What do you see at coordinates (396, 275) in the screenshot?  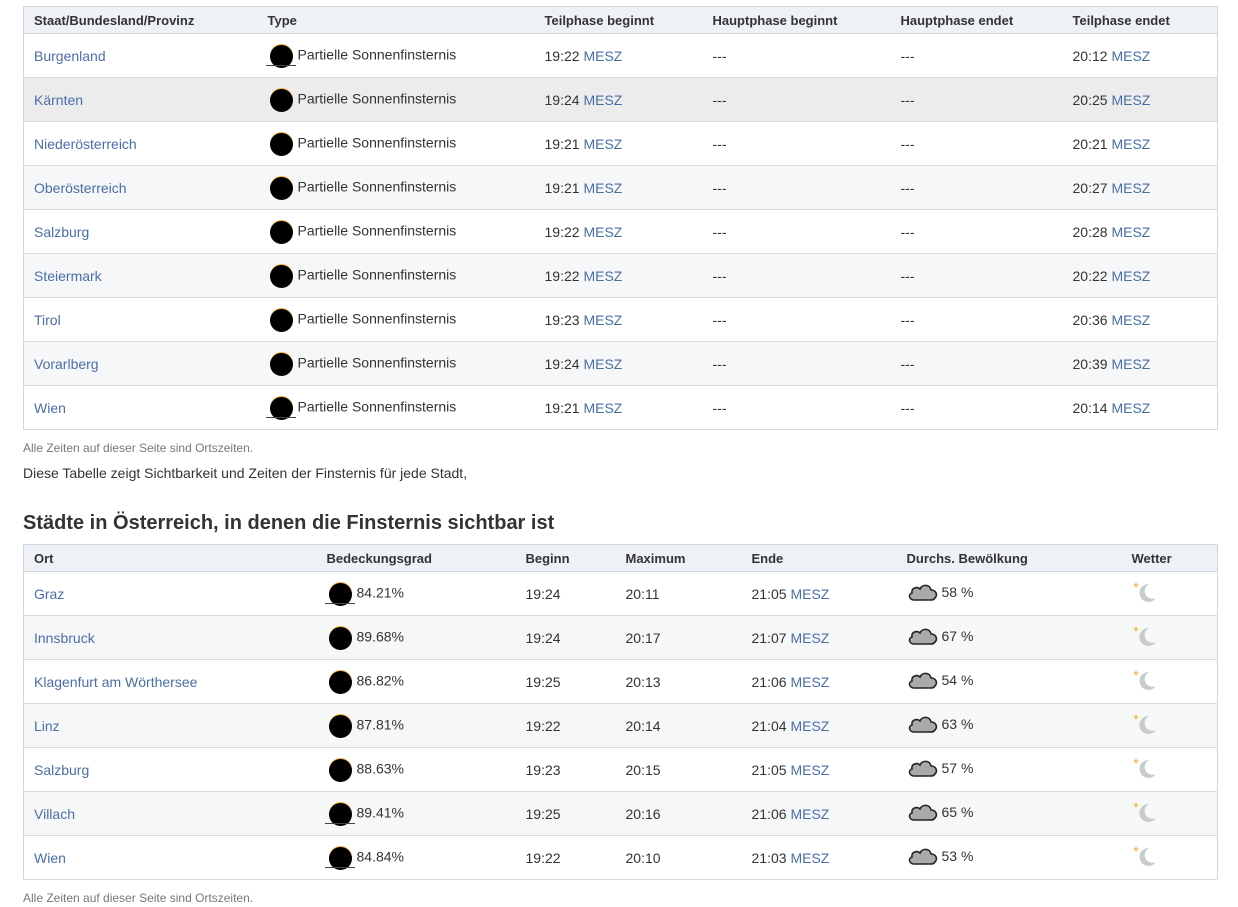 I see `type-cell: Partielle Sonnenfinsternis` at bounding box center [396, 275].